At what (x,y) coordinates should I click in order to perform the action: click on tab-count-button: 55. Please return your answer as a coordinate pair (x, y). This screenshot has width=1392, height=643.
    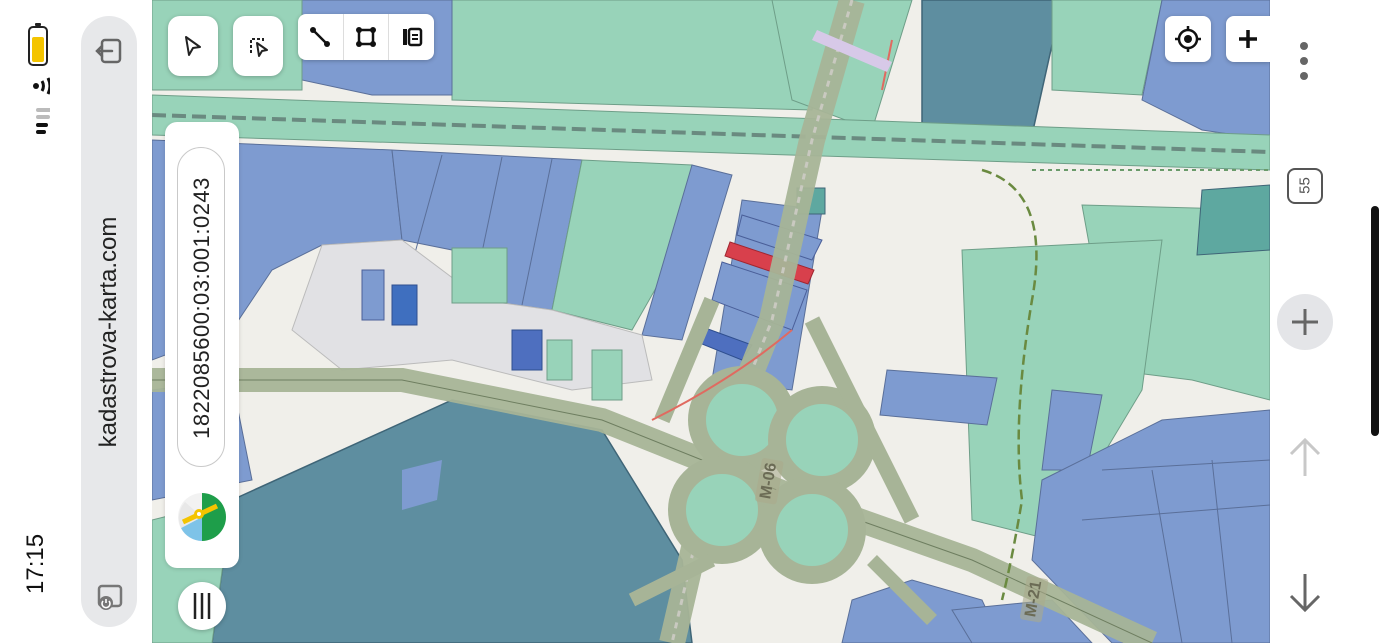
    Looking at the image, I should click on (1305, 186).